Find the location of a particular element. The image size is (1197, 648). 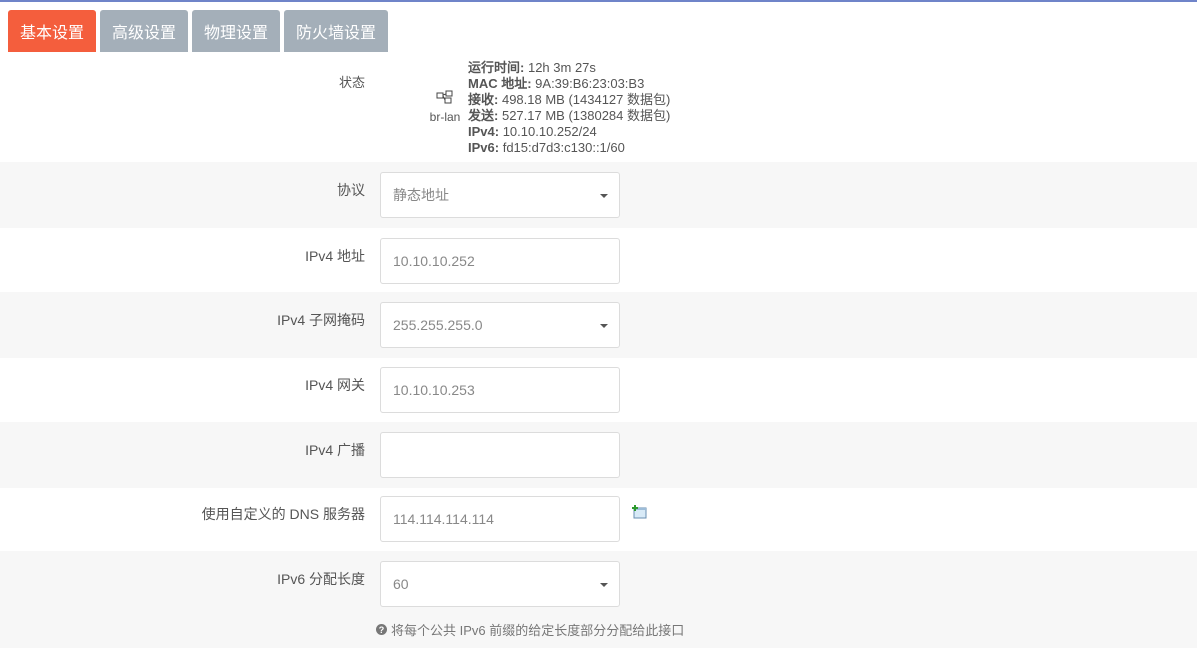

ipv4-netmask-label: IPv4 子网掩码 is located at coordinates (321, 320).